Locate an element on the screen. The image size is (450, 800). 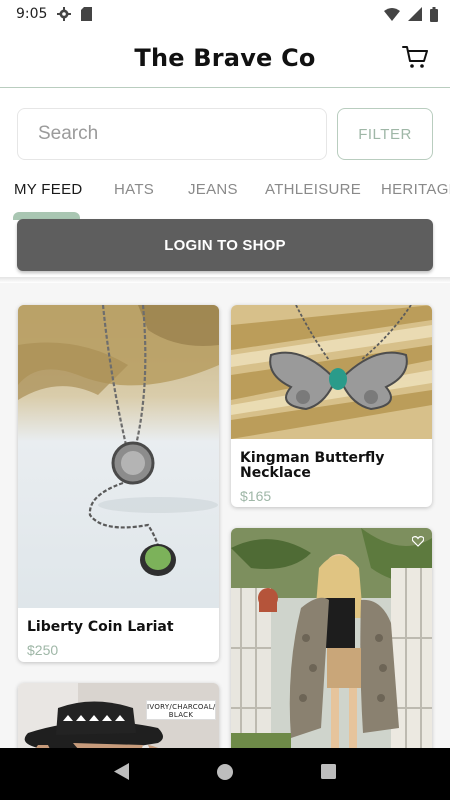
product-card-kingman-butterfly-necklace: Kingman Butterfly Necklace $165 is located at coordinates (331, 406).